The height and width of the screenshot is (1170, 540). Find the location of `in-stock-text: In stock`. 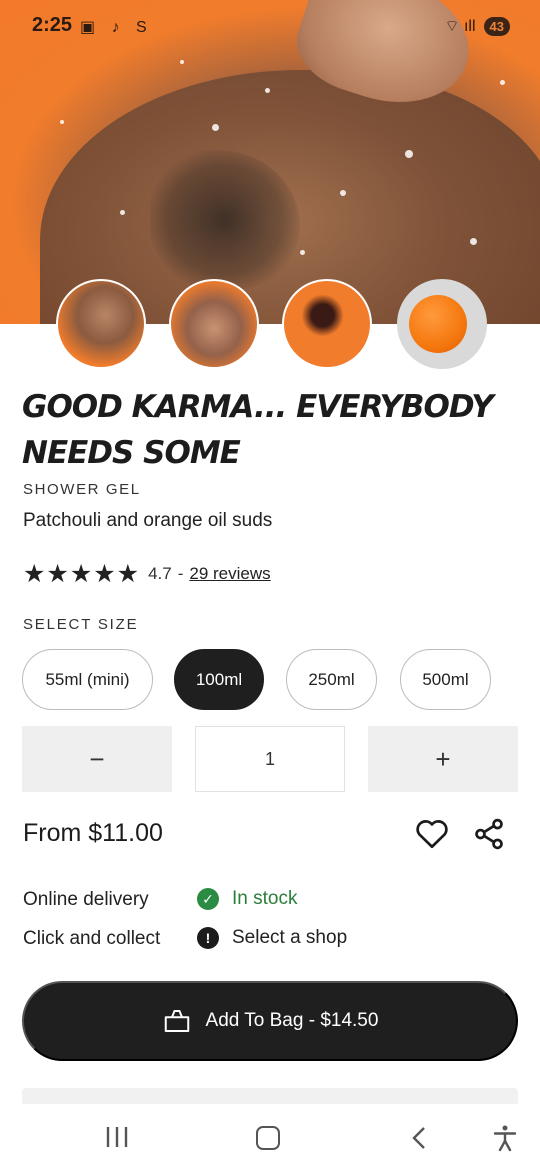

in-stock-text: In stock is located at coordinates (265, 898).